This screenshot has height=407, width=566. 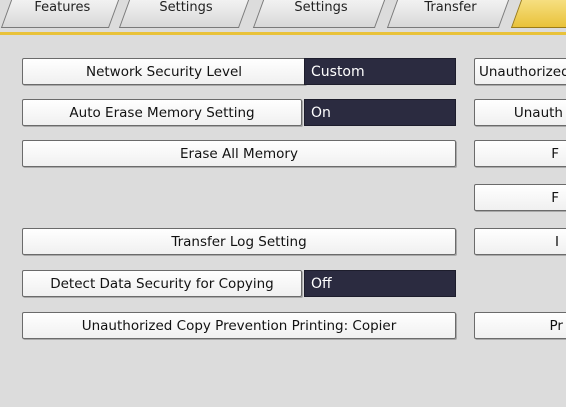 I want to click on right-column-button-1: Unauthorized, so click(x=520, y=71).